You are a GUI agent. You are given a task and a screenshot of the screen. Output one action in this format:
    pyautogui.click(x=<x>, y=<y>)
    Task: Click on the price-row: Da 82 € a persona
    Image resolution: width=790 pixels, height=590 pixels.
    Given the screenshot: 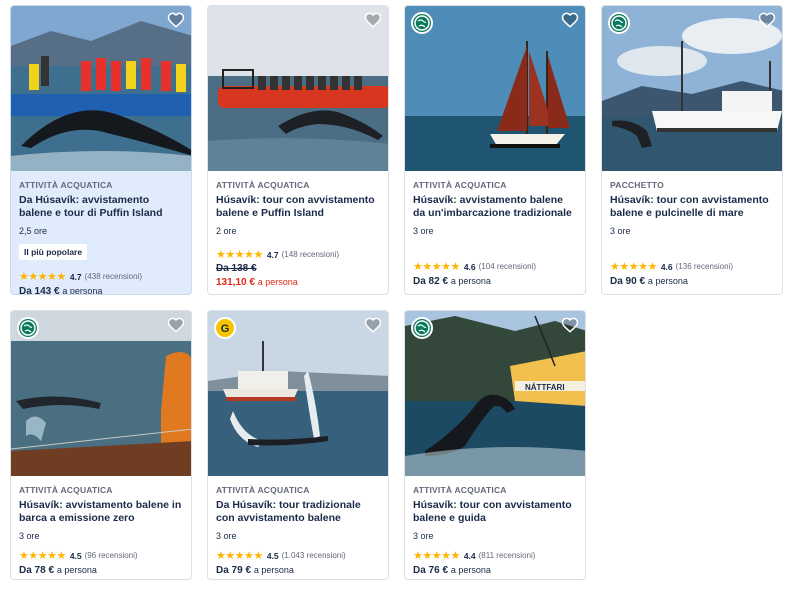 What is the action you would take?
    pyautogui.click(x=495, y=281)
    